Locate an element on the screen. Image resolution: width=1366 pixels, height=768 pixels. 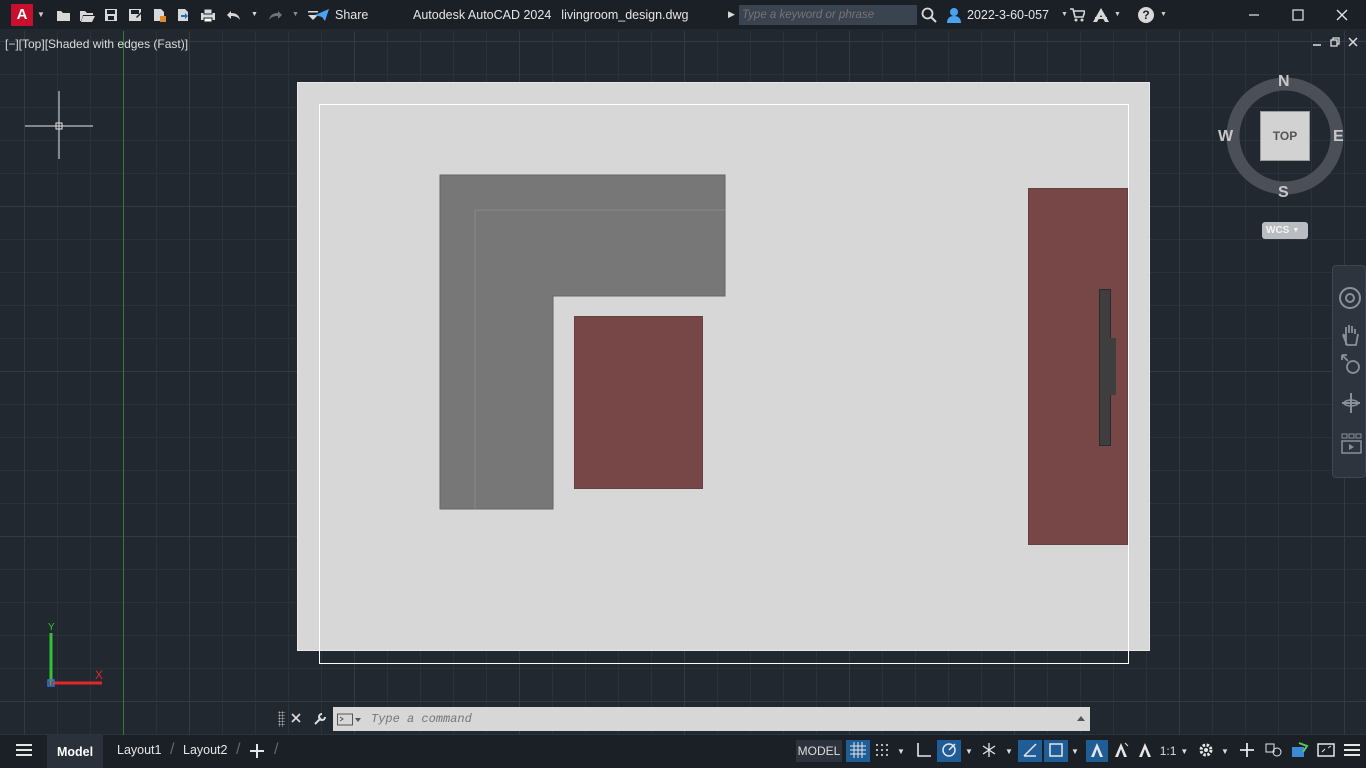
undo-icon is located at coordinates (234, 15).